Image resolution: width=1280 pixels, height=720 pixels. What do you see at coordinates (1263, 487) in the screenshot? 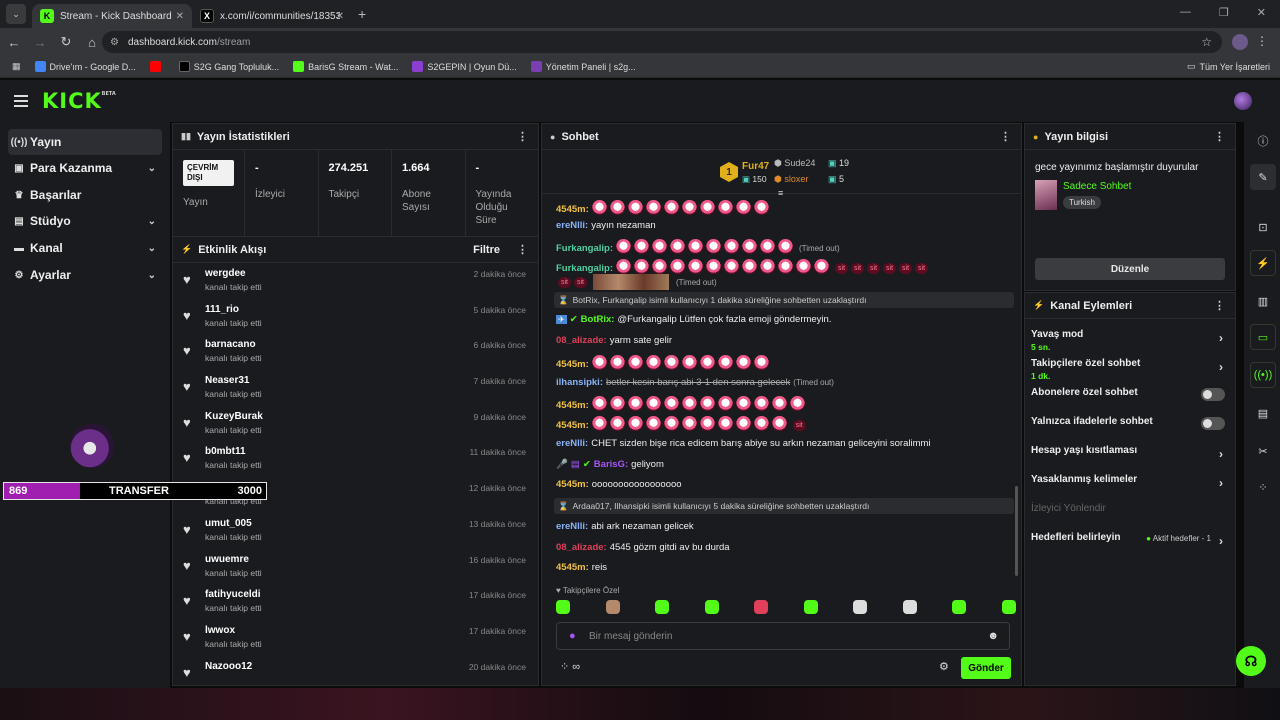
I see `connections-icon: ⁘` at bounding box center [1263, 487].